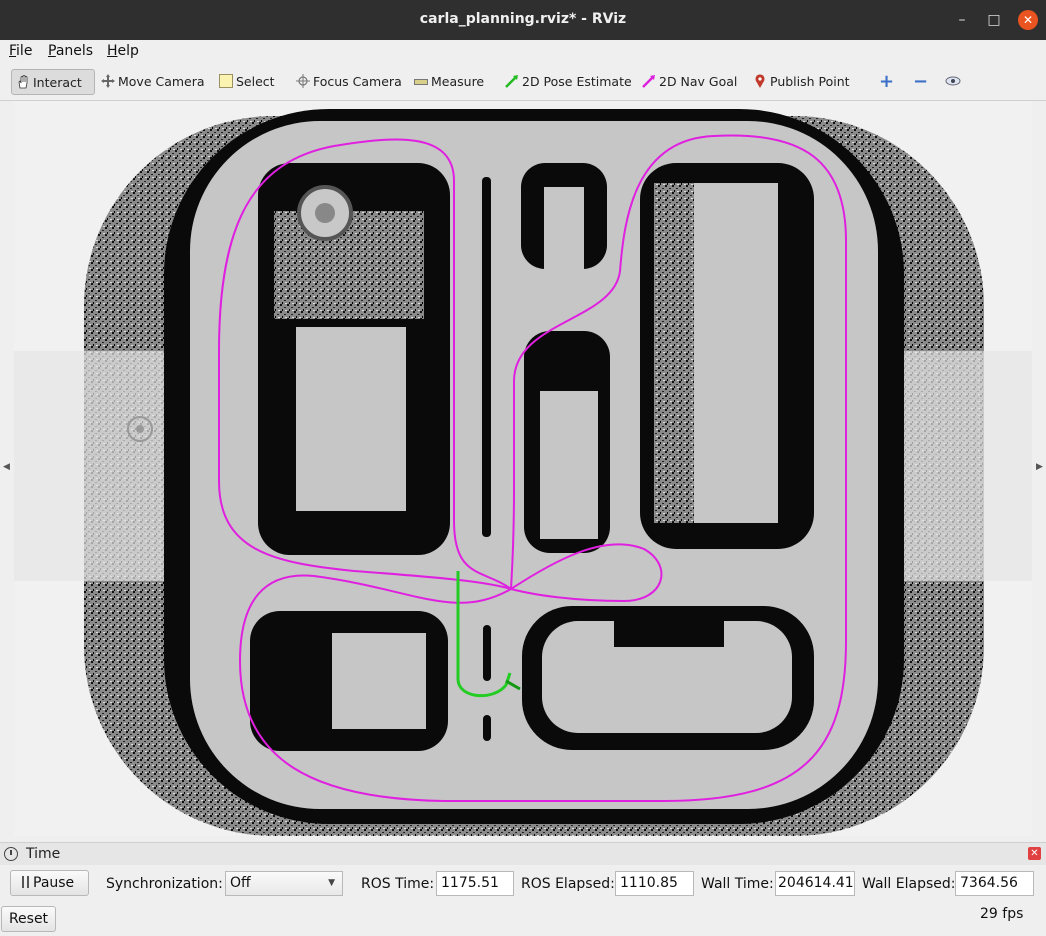  I want to click on wall-elapsed-field: 7364.56, so click(994, 883).